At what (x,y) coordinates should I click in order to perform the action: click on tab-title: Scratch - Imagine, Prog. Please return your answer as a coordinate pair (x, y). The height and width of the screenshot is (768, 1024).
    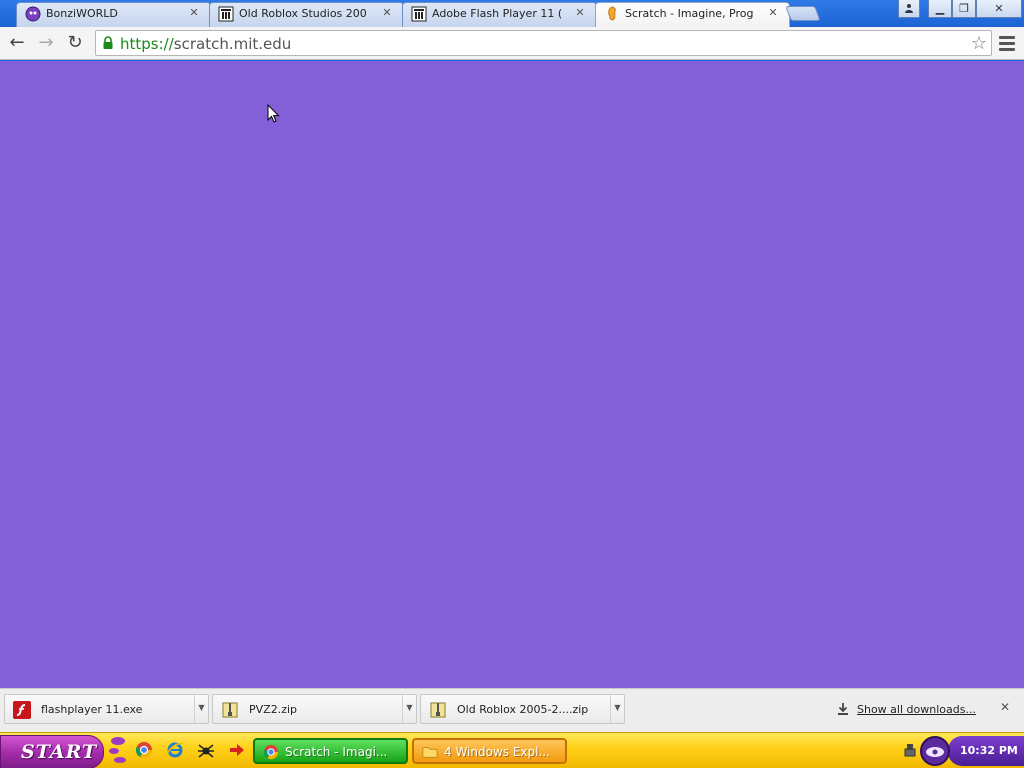
    Looking at the image, I should click on (689, 13).